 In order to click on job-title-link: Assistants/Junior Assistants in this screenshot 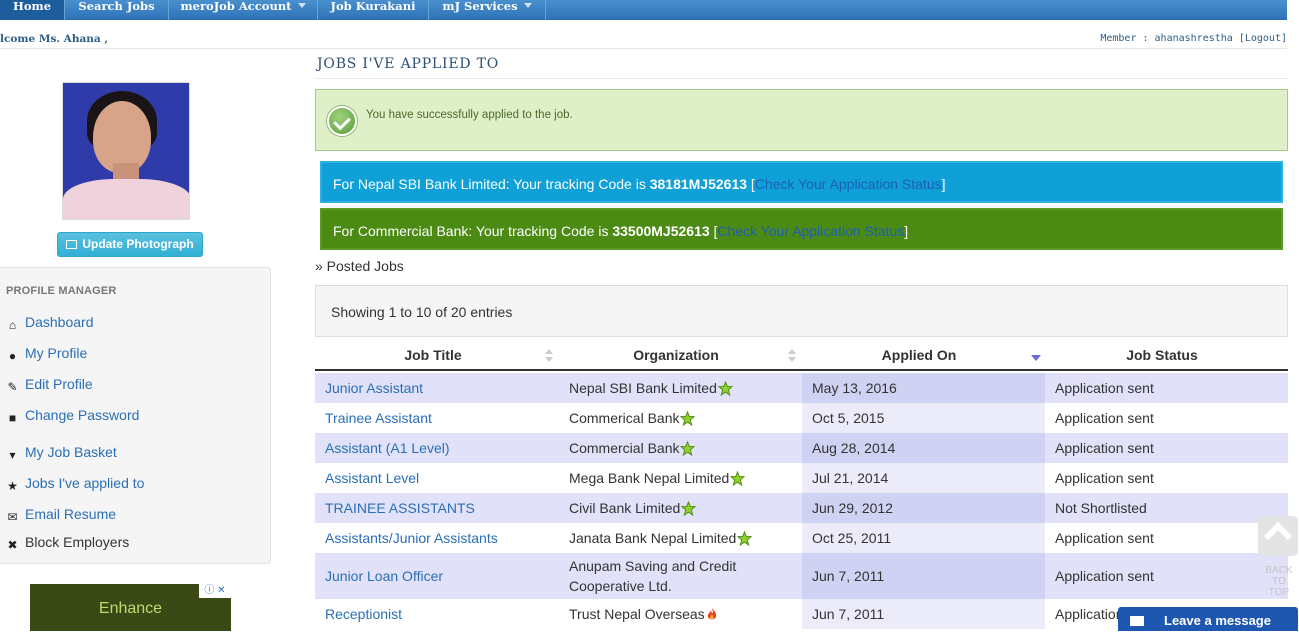, I will do `click(411, 538)`.